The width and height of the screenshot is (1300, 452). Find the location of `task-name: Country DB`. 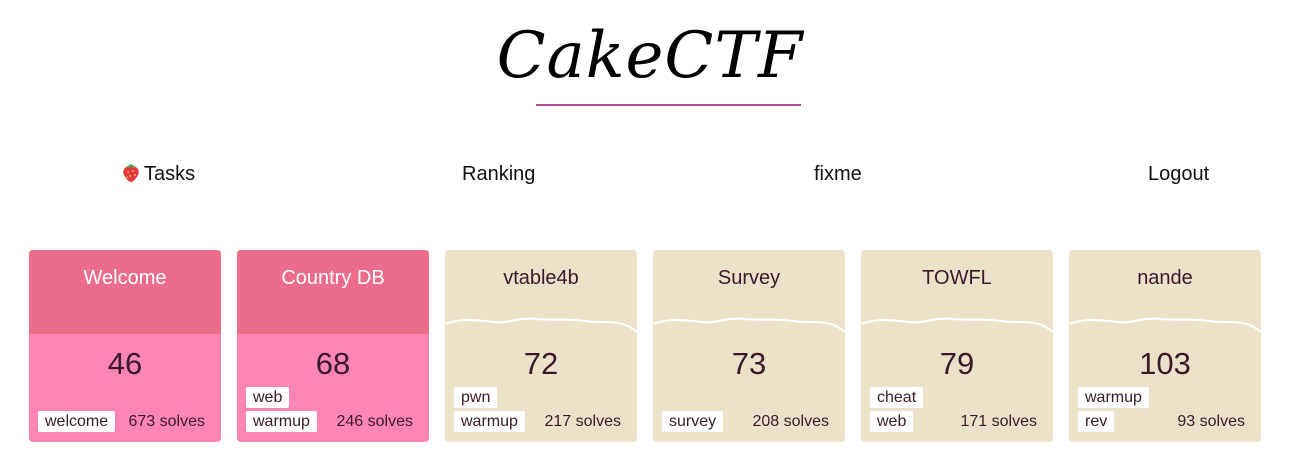

task-name: Country DB is located at coordinates (333, 278).